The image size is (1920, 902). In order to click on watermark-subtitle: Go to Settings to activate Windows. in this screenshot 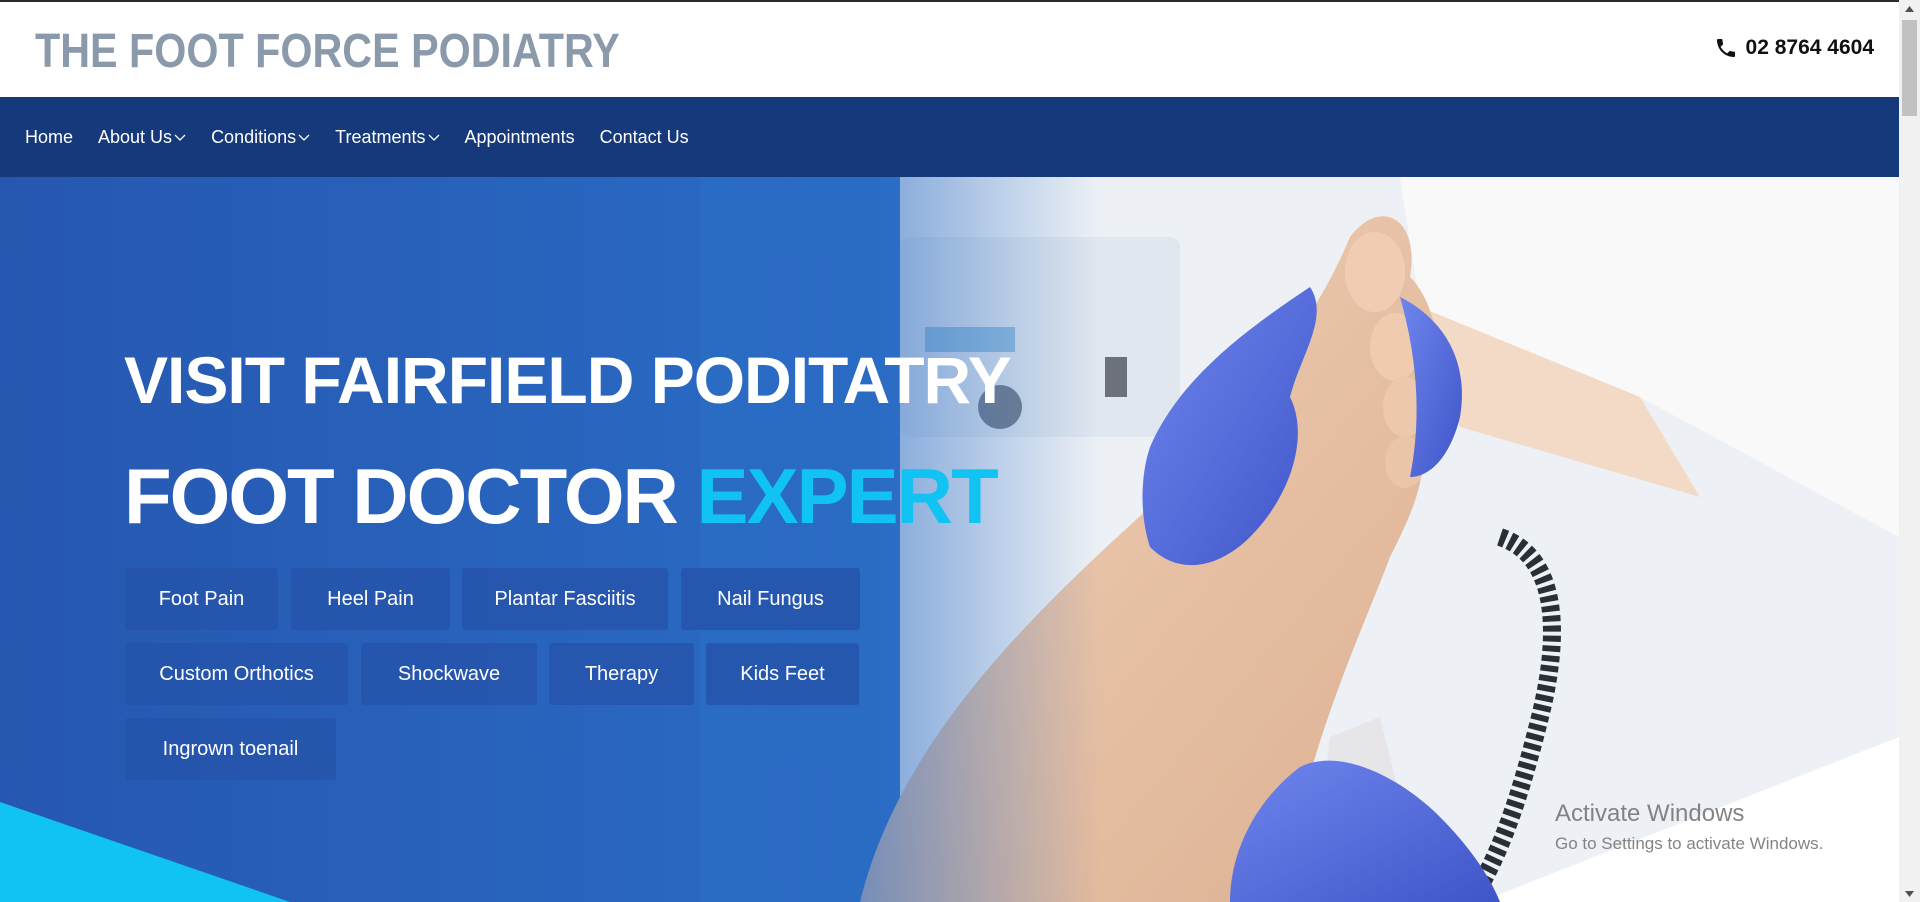, I will do `click(1689, 843)`.